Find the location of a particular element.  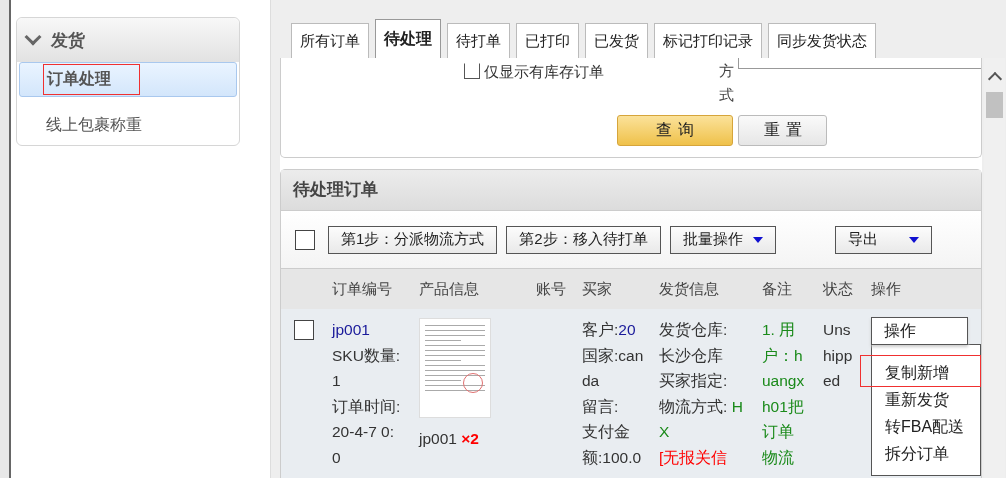

cell-text: 1. 用 is located at coordinates (779, 330).